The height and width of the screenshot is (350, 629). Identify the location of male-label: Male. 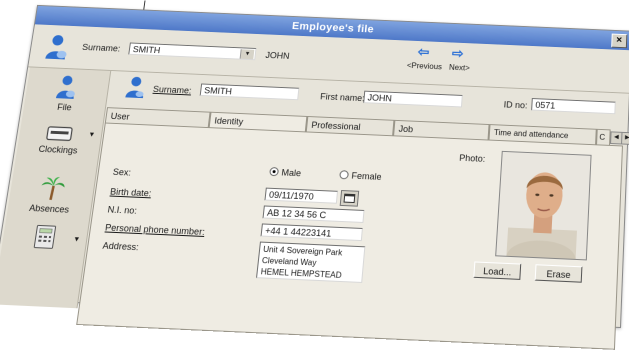
(291, 173).